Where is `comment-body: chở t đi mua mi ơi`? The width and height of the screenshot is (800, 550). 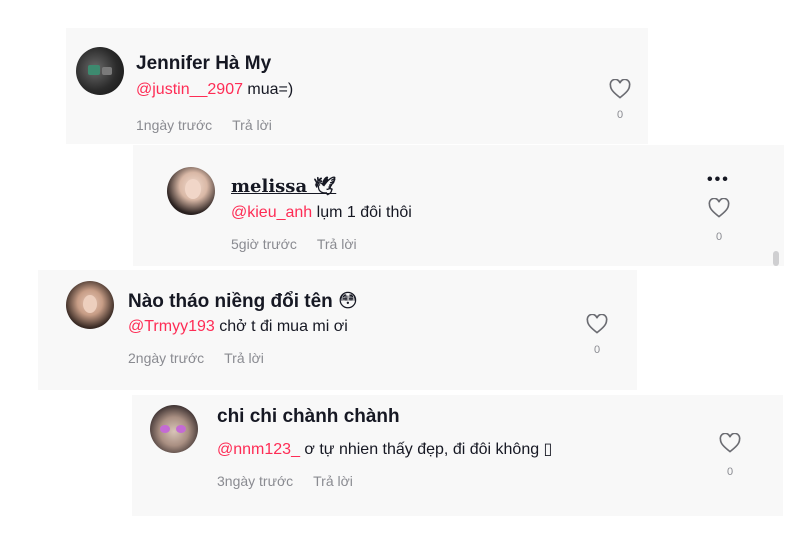 comment-body: chở t đi mua mi ơi is located at coordinates (281, 326).